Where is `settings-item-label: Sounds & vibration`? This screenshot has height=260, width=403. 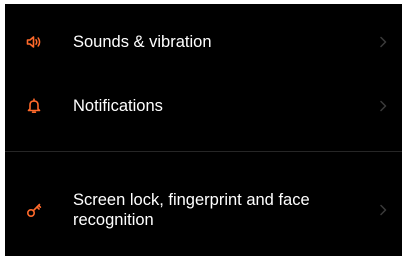 settings-item-label: Sounds & vibration is located at coordinates (142, 42).